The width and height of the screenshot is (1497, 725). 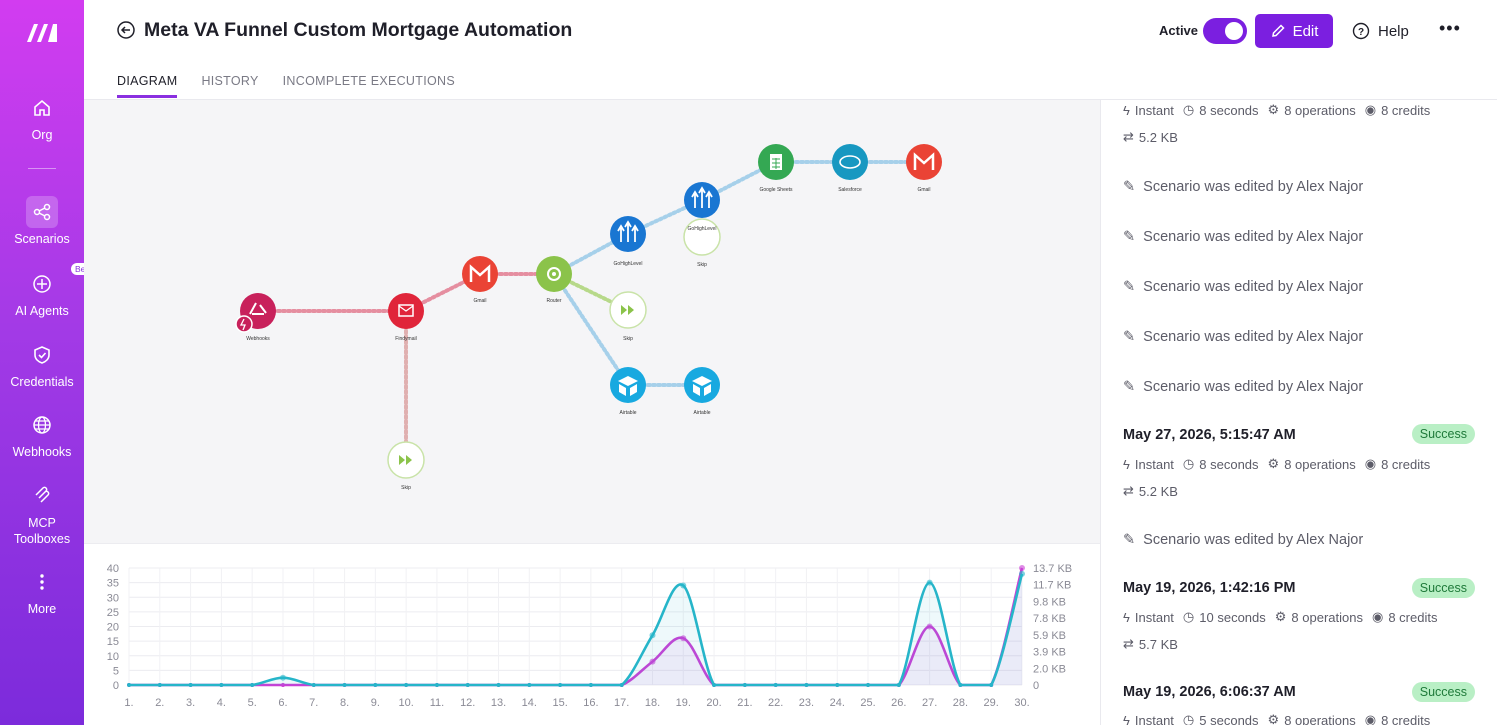 What do you see at coordinates (116, 686) in the screenshot?
I see `y-tick-label: 0` at bounding box center [116, 686].